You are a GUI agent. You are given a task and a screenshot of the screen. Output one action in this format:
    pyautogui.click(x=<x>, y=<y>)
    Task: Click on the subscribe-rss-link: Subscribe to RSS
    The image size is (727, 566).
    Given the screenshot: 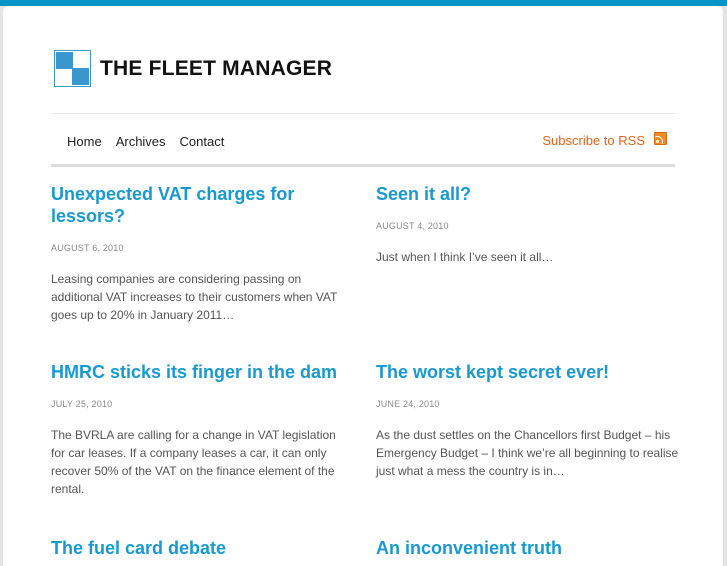 What is the action you would take?
    pyautogui.click(x=604, y=140)
    